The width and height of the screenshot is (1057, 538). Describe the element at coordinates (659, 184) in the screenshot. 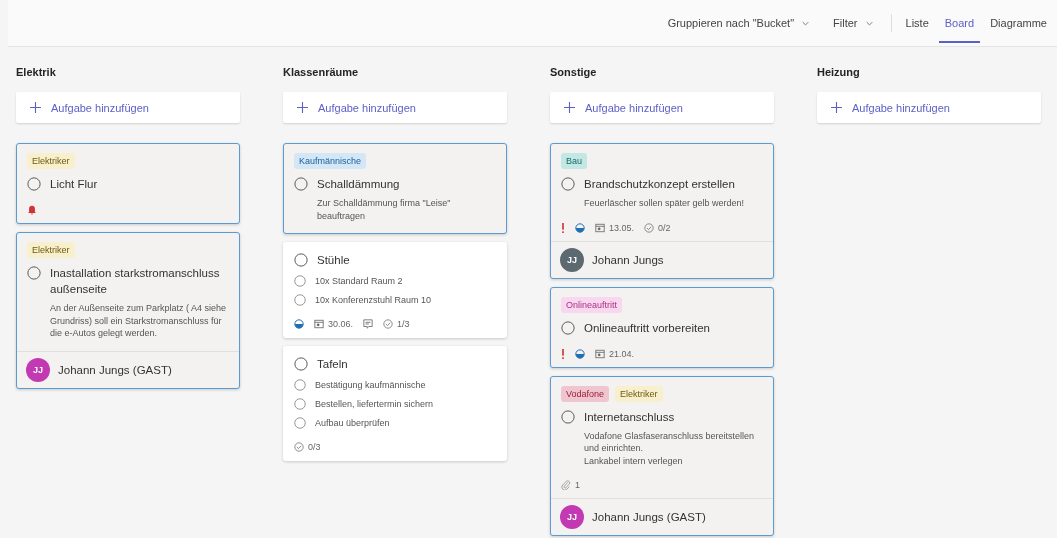

I see `task-title: Brandschutzkonzept erstellen` at that location.